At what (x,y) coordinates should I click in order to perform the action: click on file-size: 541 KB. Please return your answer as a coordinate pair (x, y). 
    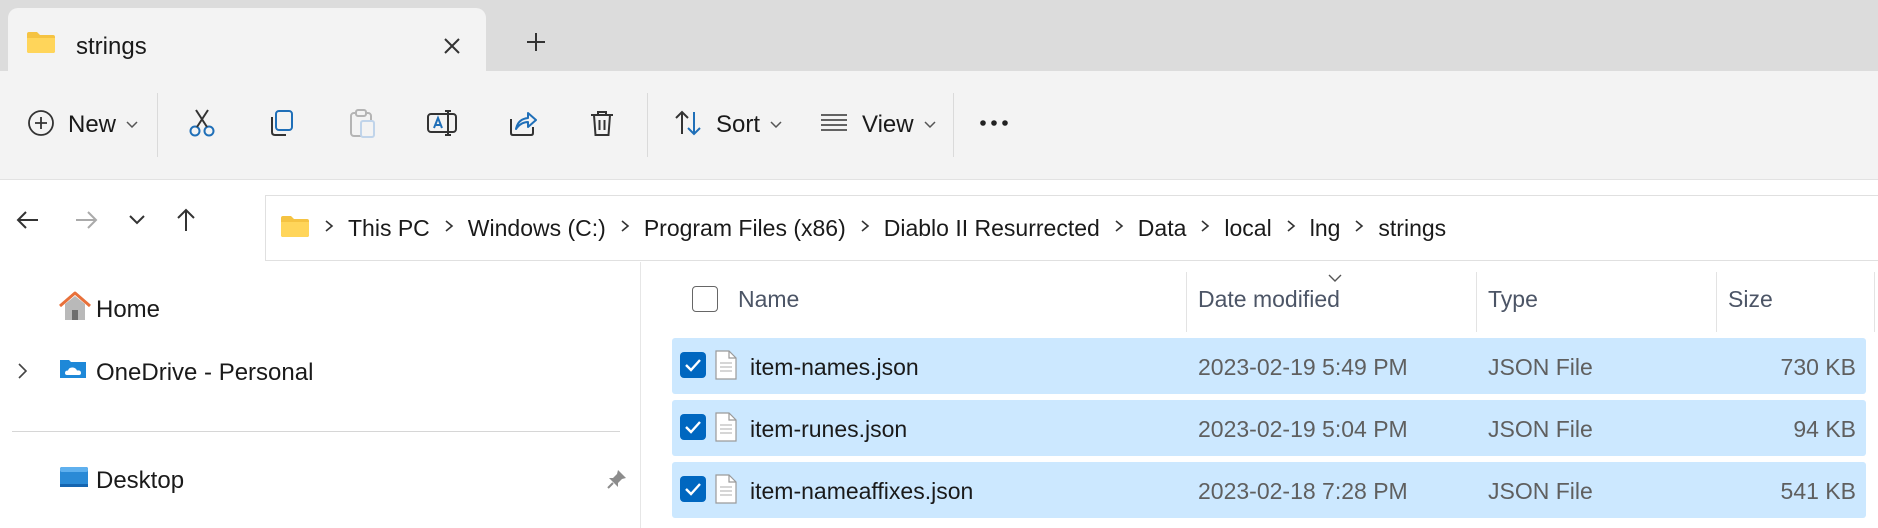
    Looking at the image, I should click on (1818, 491).